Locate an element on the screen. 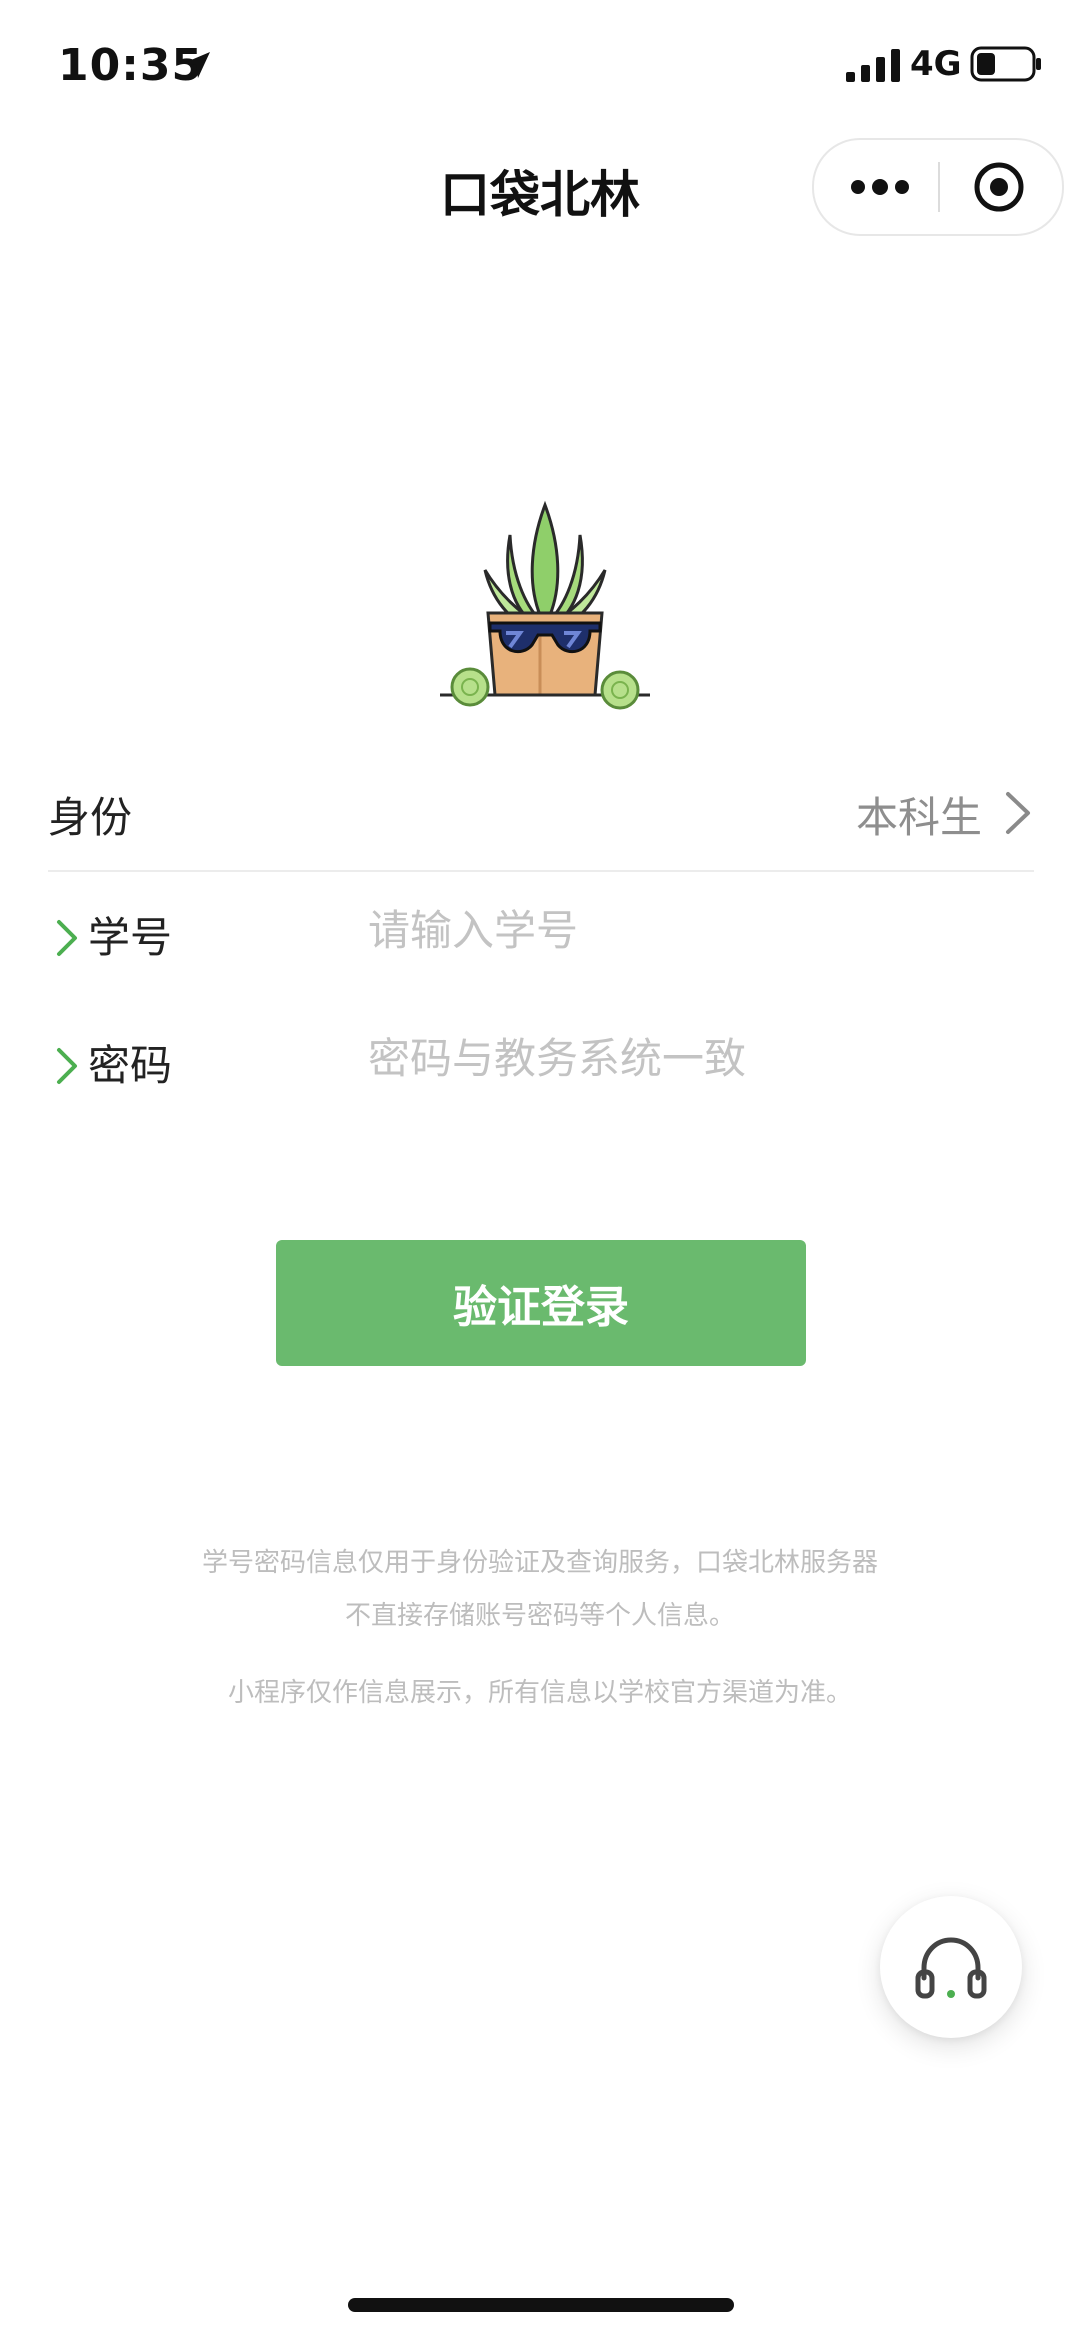  status-bar: 10:35 4G is located at coordinates (540, 65).